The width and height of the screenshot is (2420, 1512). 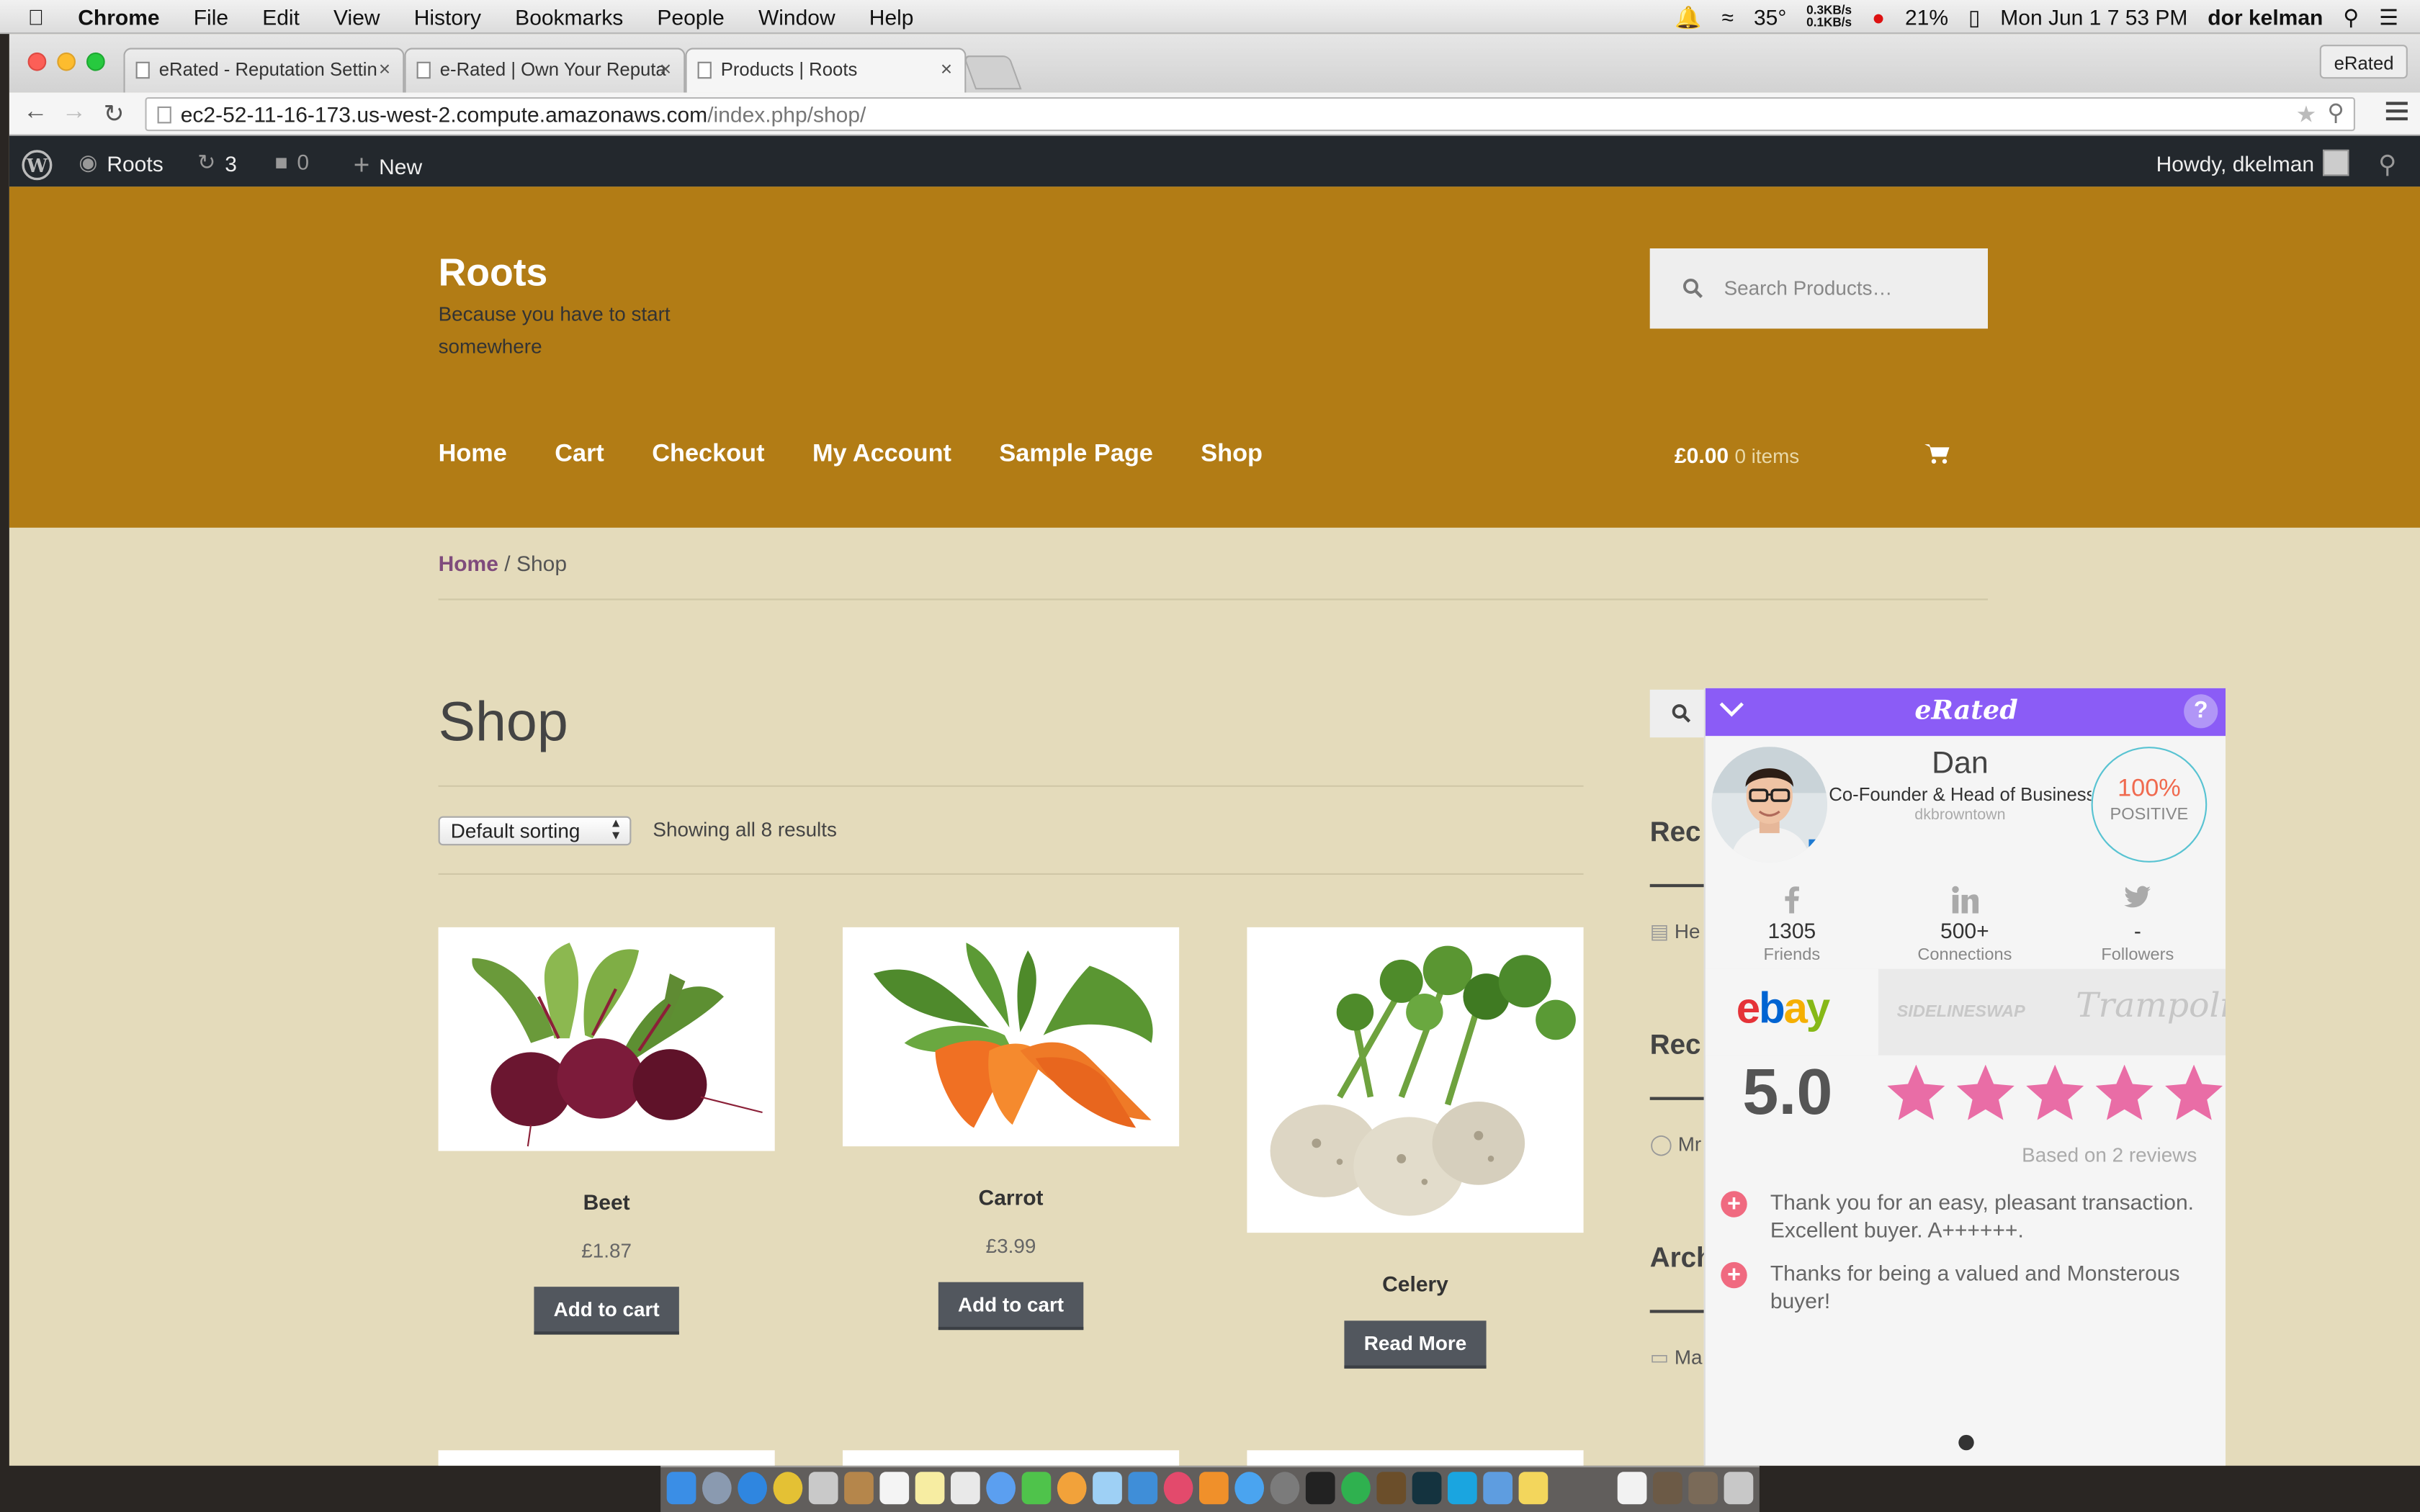 I want to click on terminal-icon, so click(x=1320, y=1488).